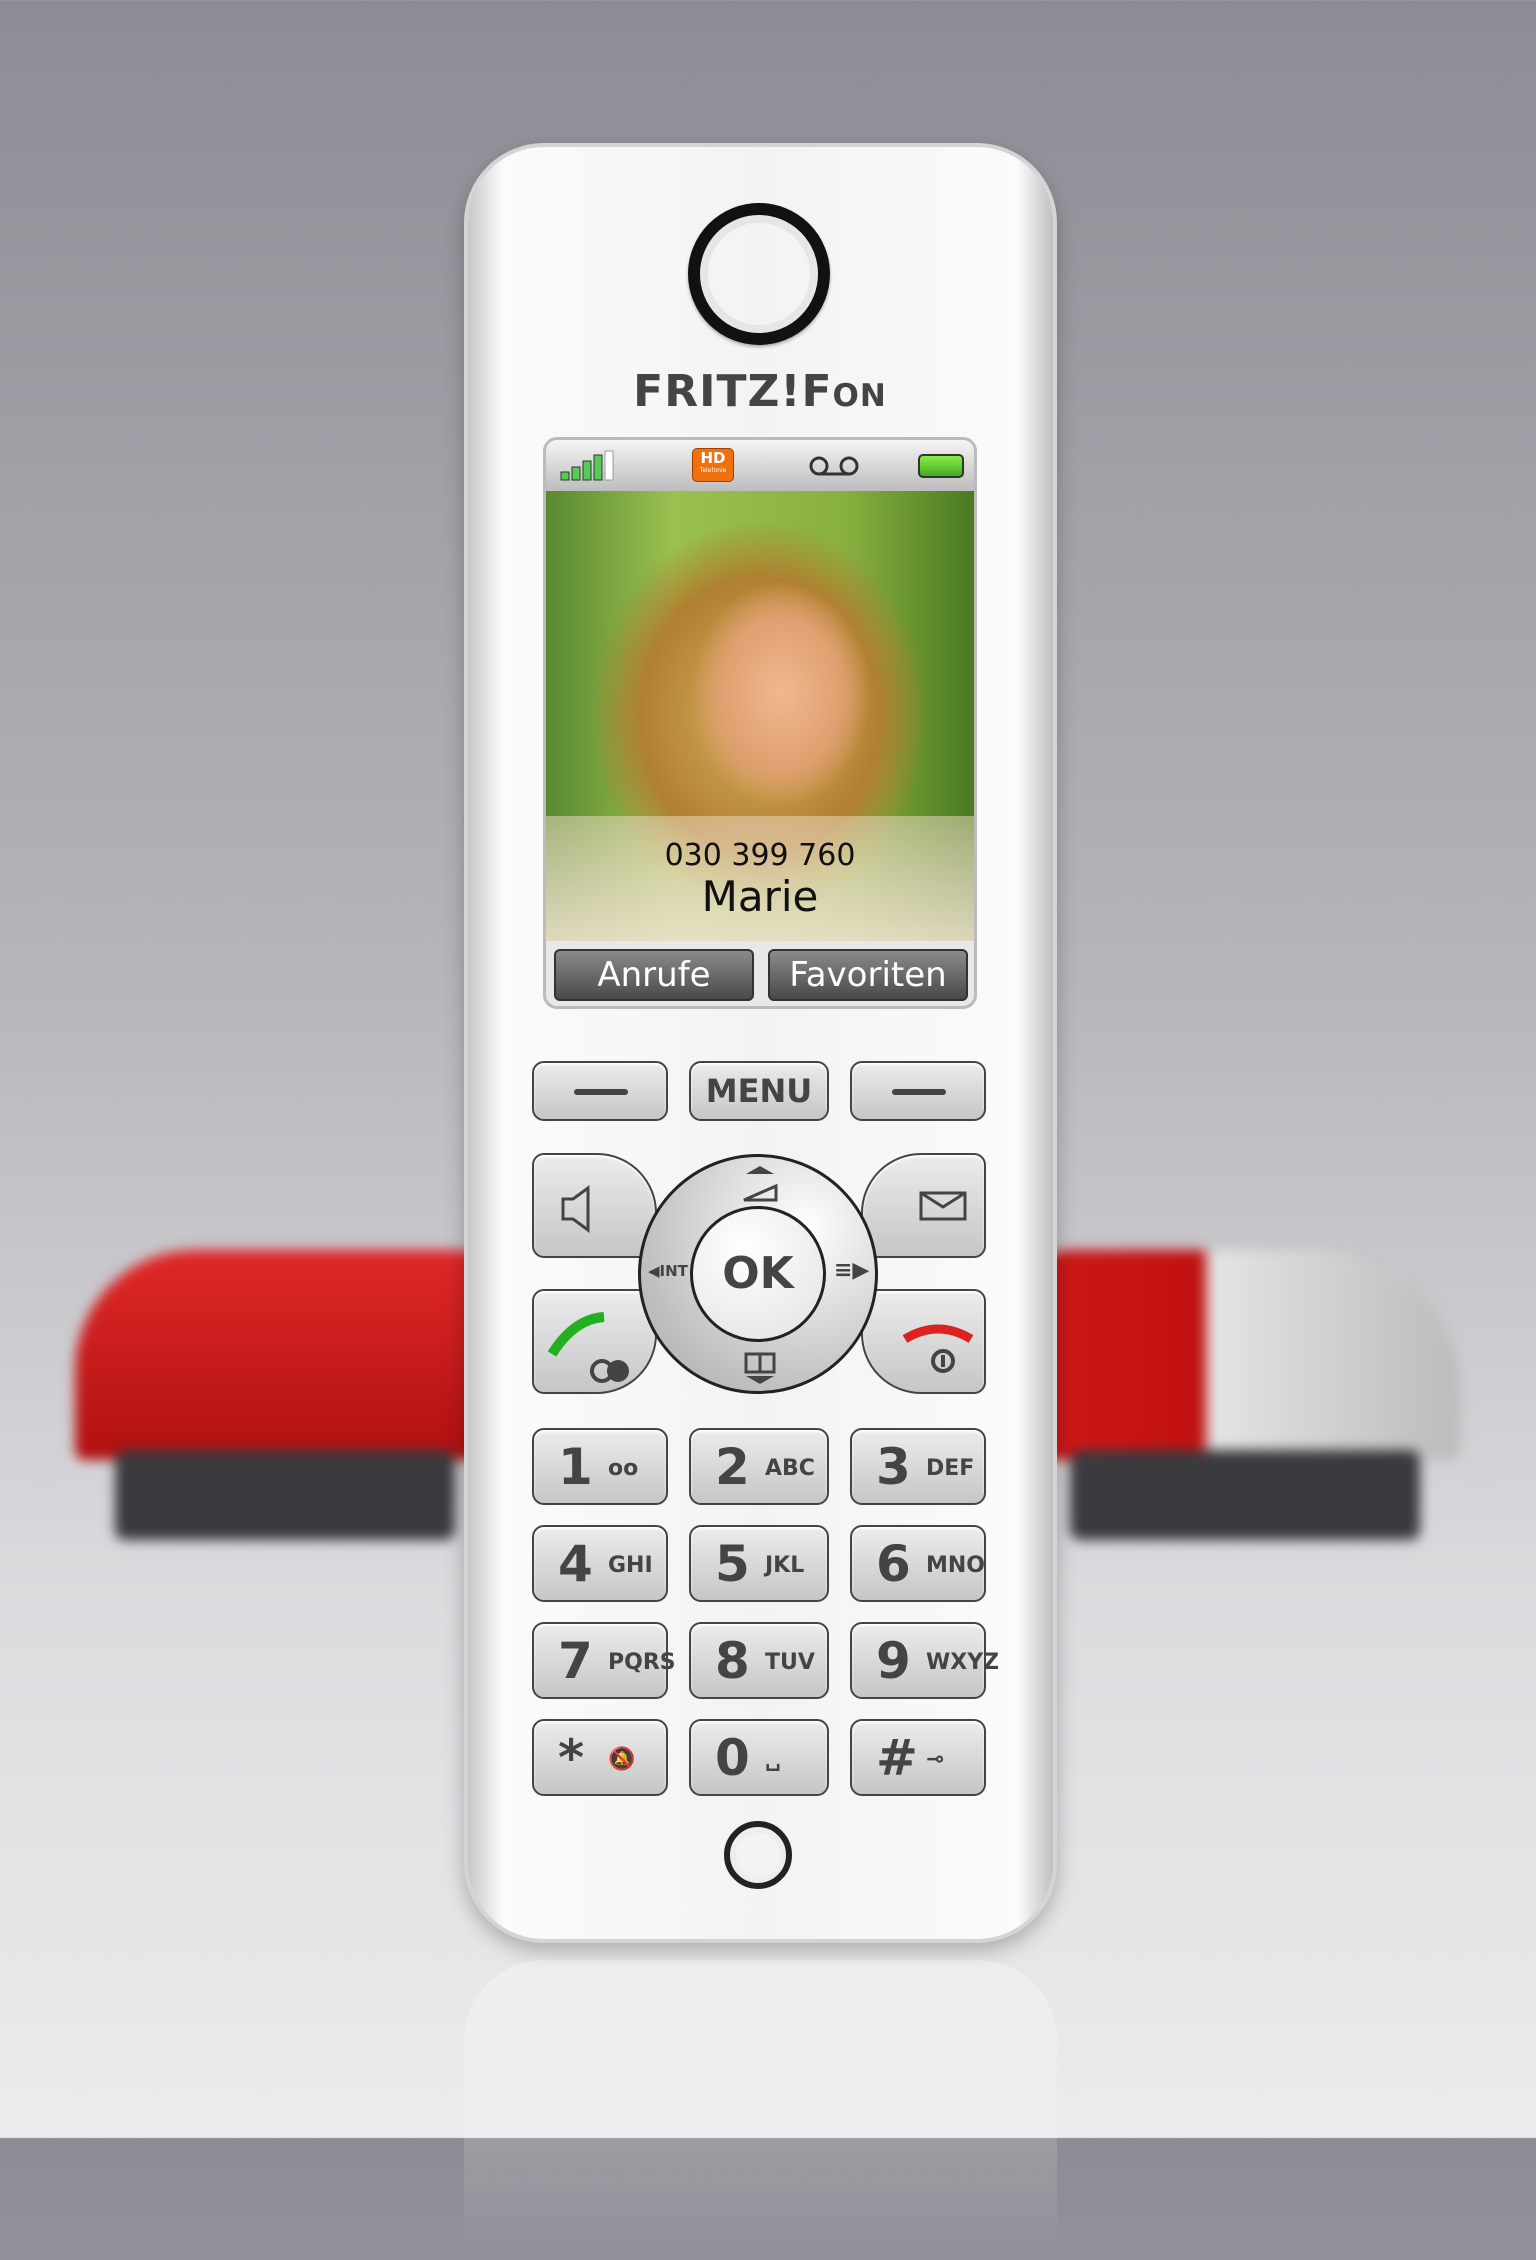  Describe the element at coordinates (834, 466) in the screenshot. I see `voicemail-icon` at that location.